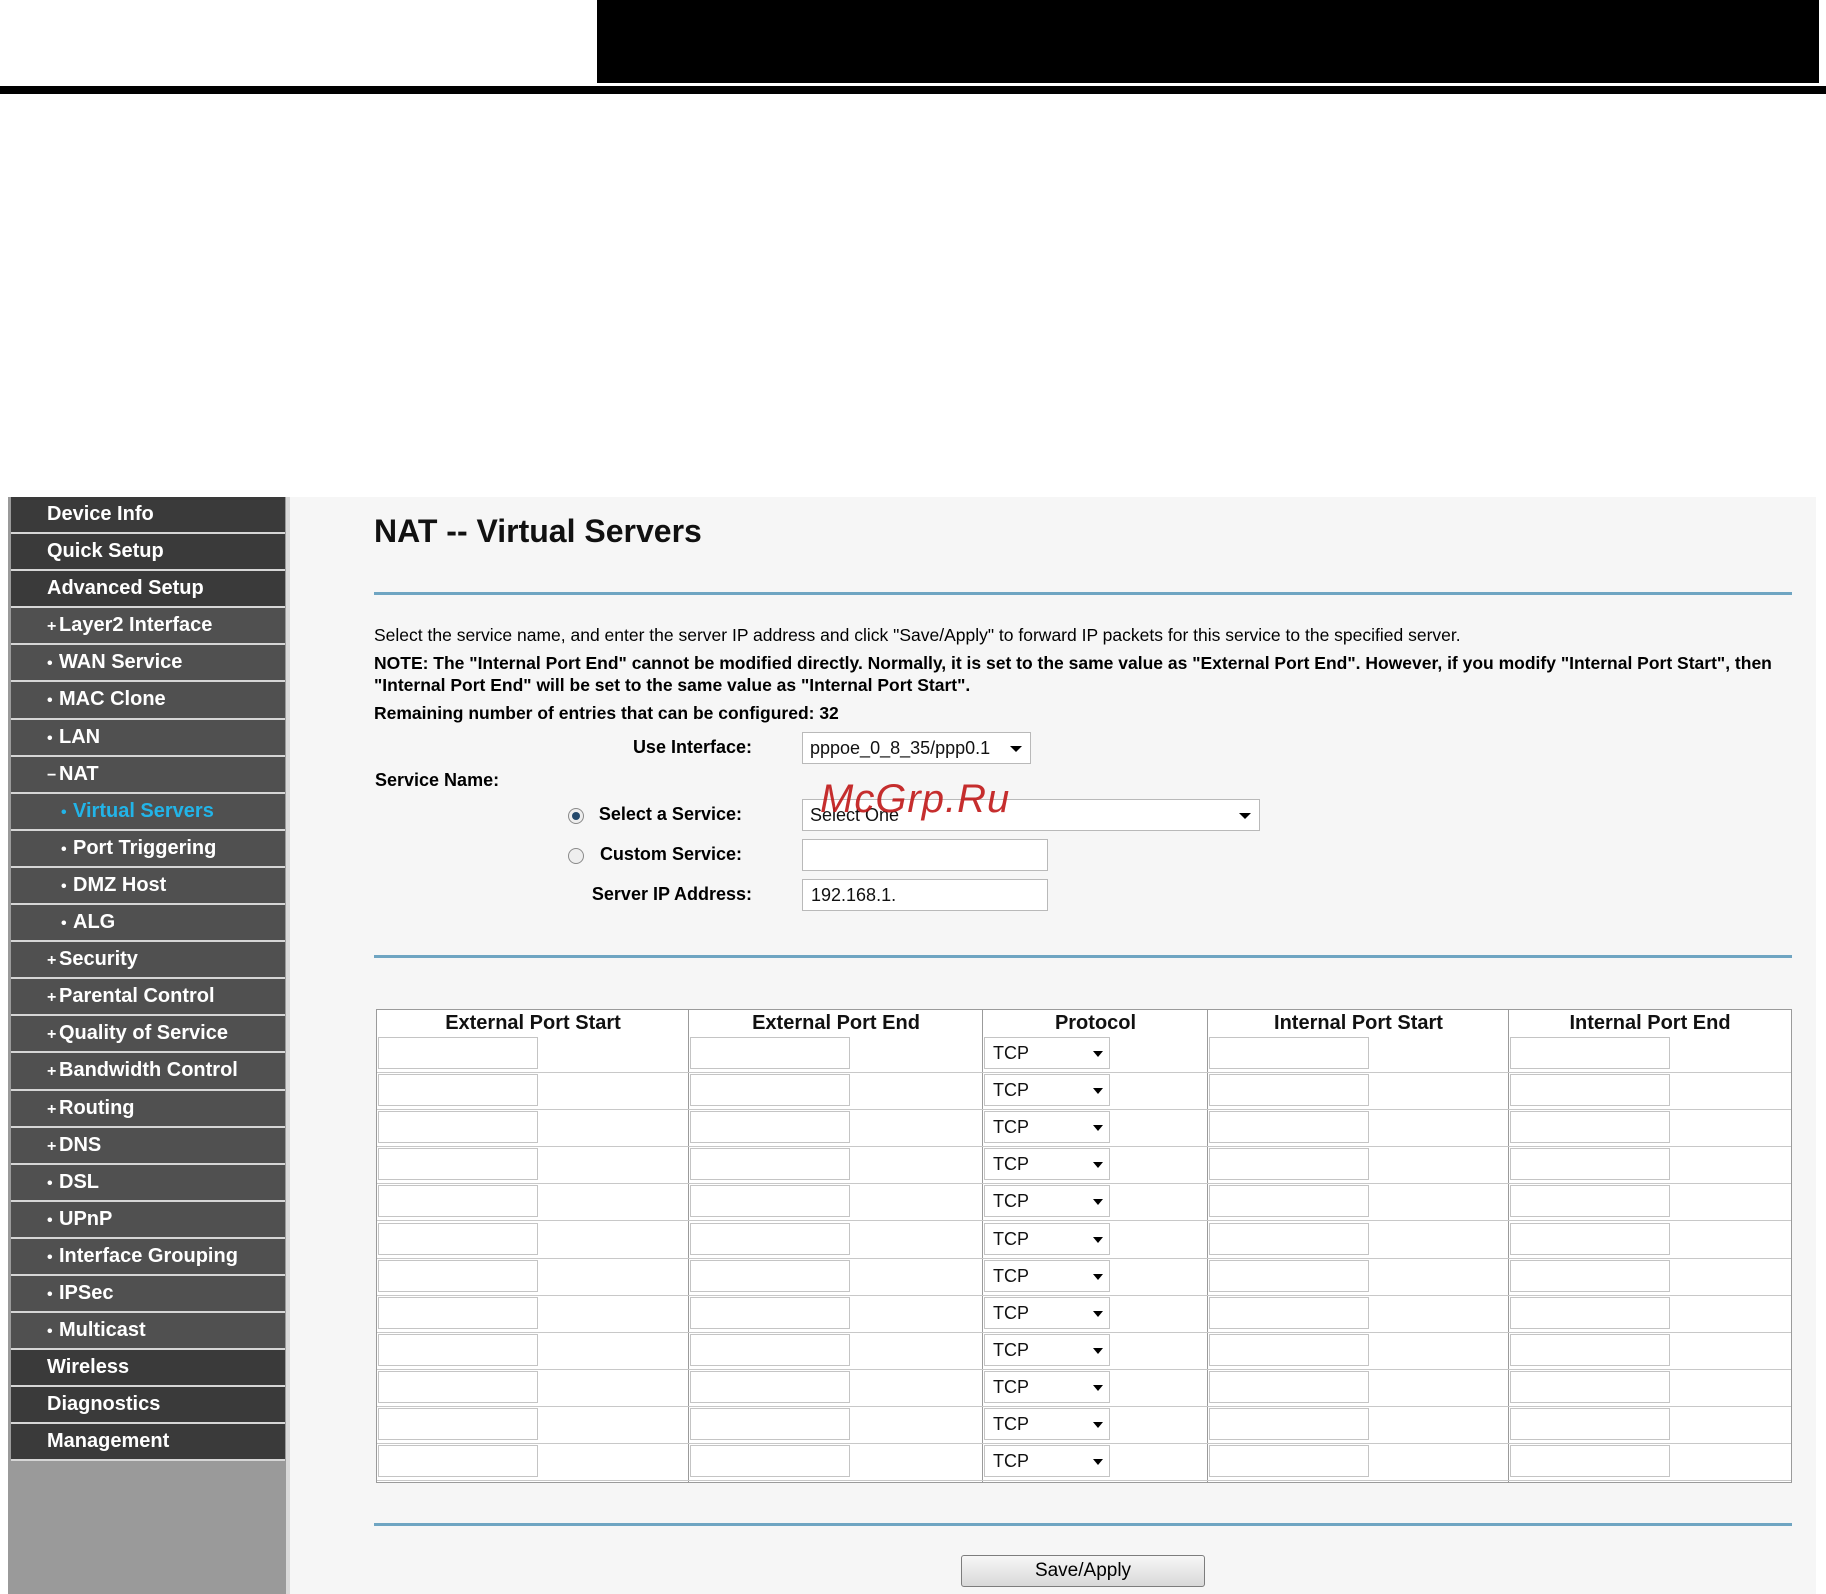 This screenshot has height=1594, width=1826. What do you see at coordinates (148, 1035) in the screenshot?
I see `sidebar-item-quality-of-service: + Quality of Service` at bounding box center [148, 1035].